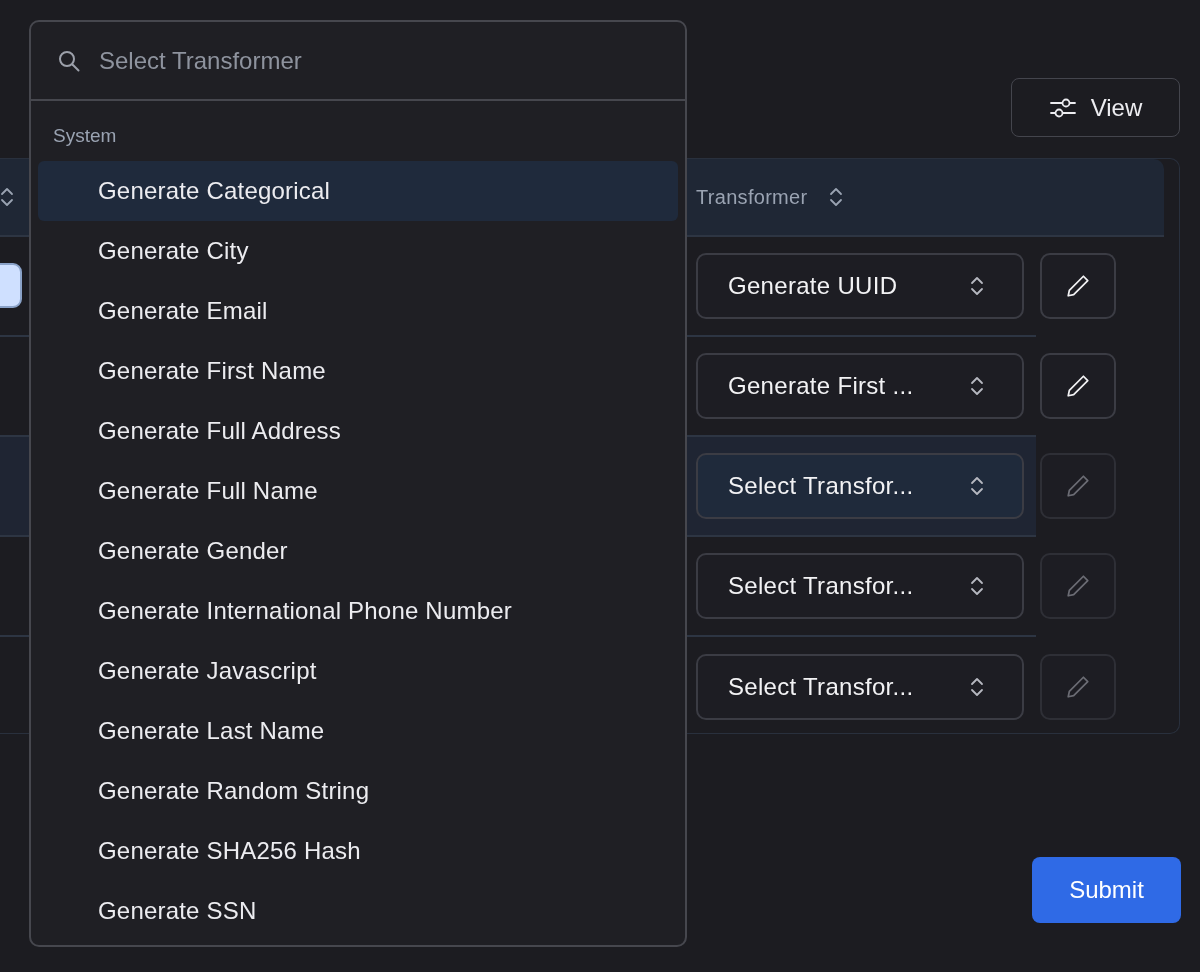 This screenshot has height=972, width=1200. What do you see at coordinates (358, 491) in the screenshot?
I see `menu-item: Generate Full Name` at bounding box center [358, 491].